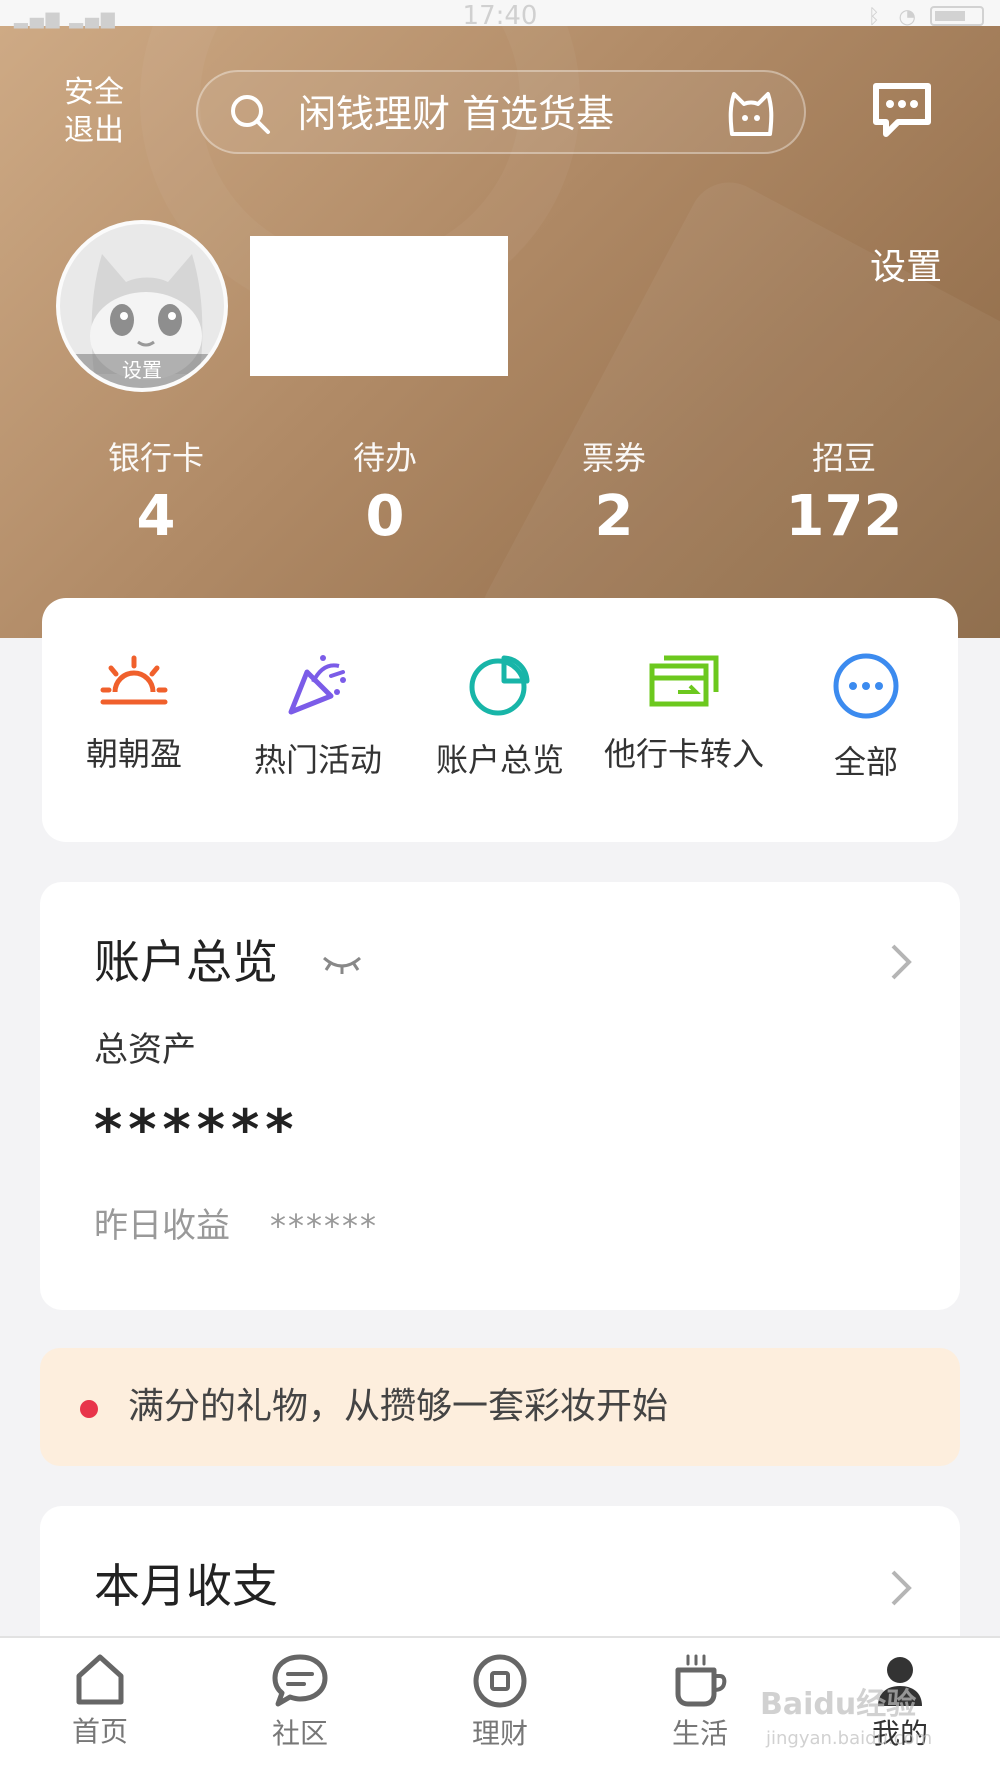  I want to click on username-redacted, so click(379, 306).